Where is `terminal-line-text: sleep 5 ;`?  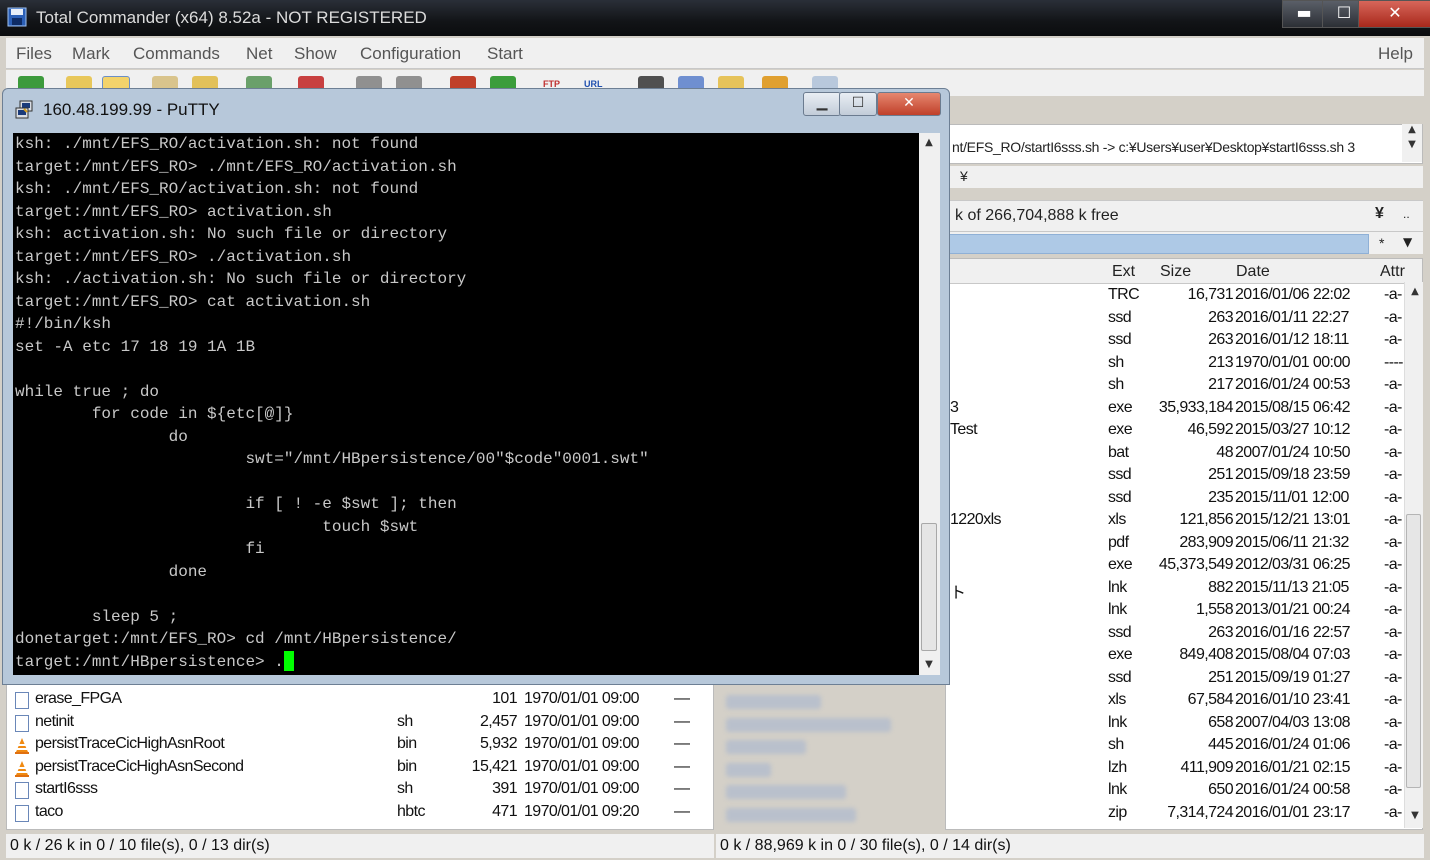 terminal-line-text: sleep 5 ; is located at coordinates (97, 616).